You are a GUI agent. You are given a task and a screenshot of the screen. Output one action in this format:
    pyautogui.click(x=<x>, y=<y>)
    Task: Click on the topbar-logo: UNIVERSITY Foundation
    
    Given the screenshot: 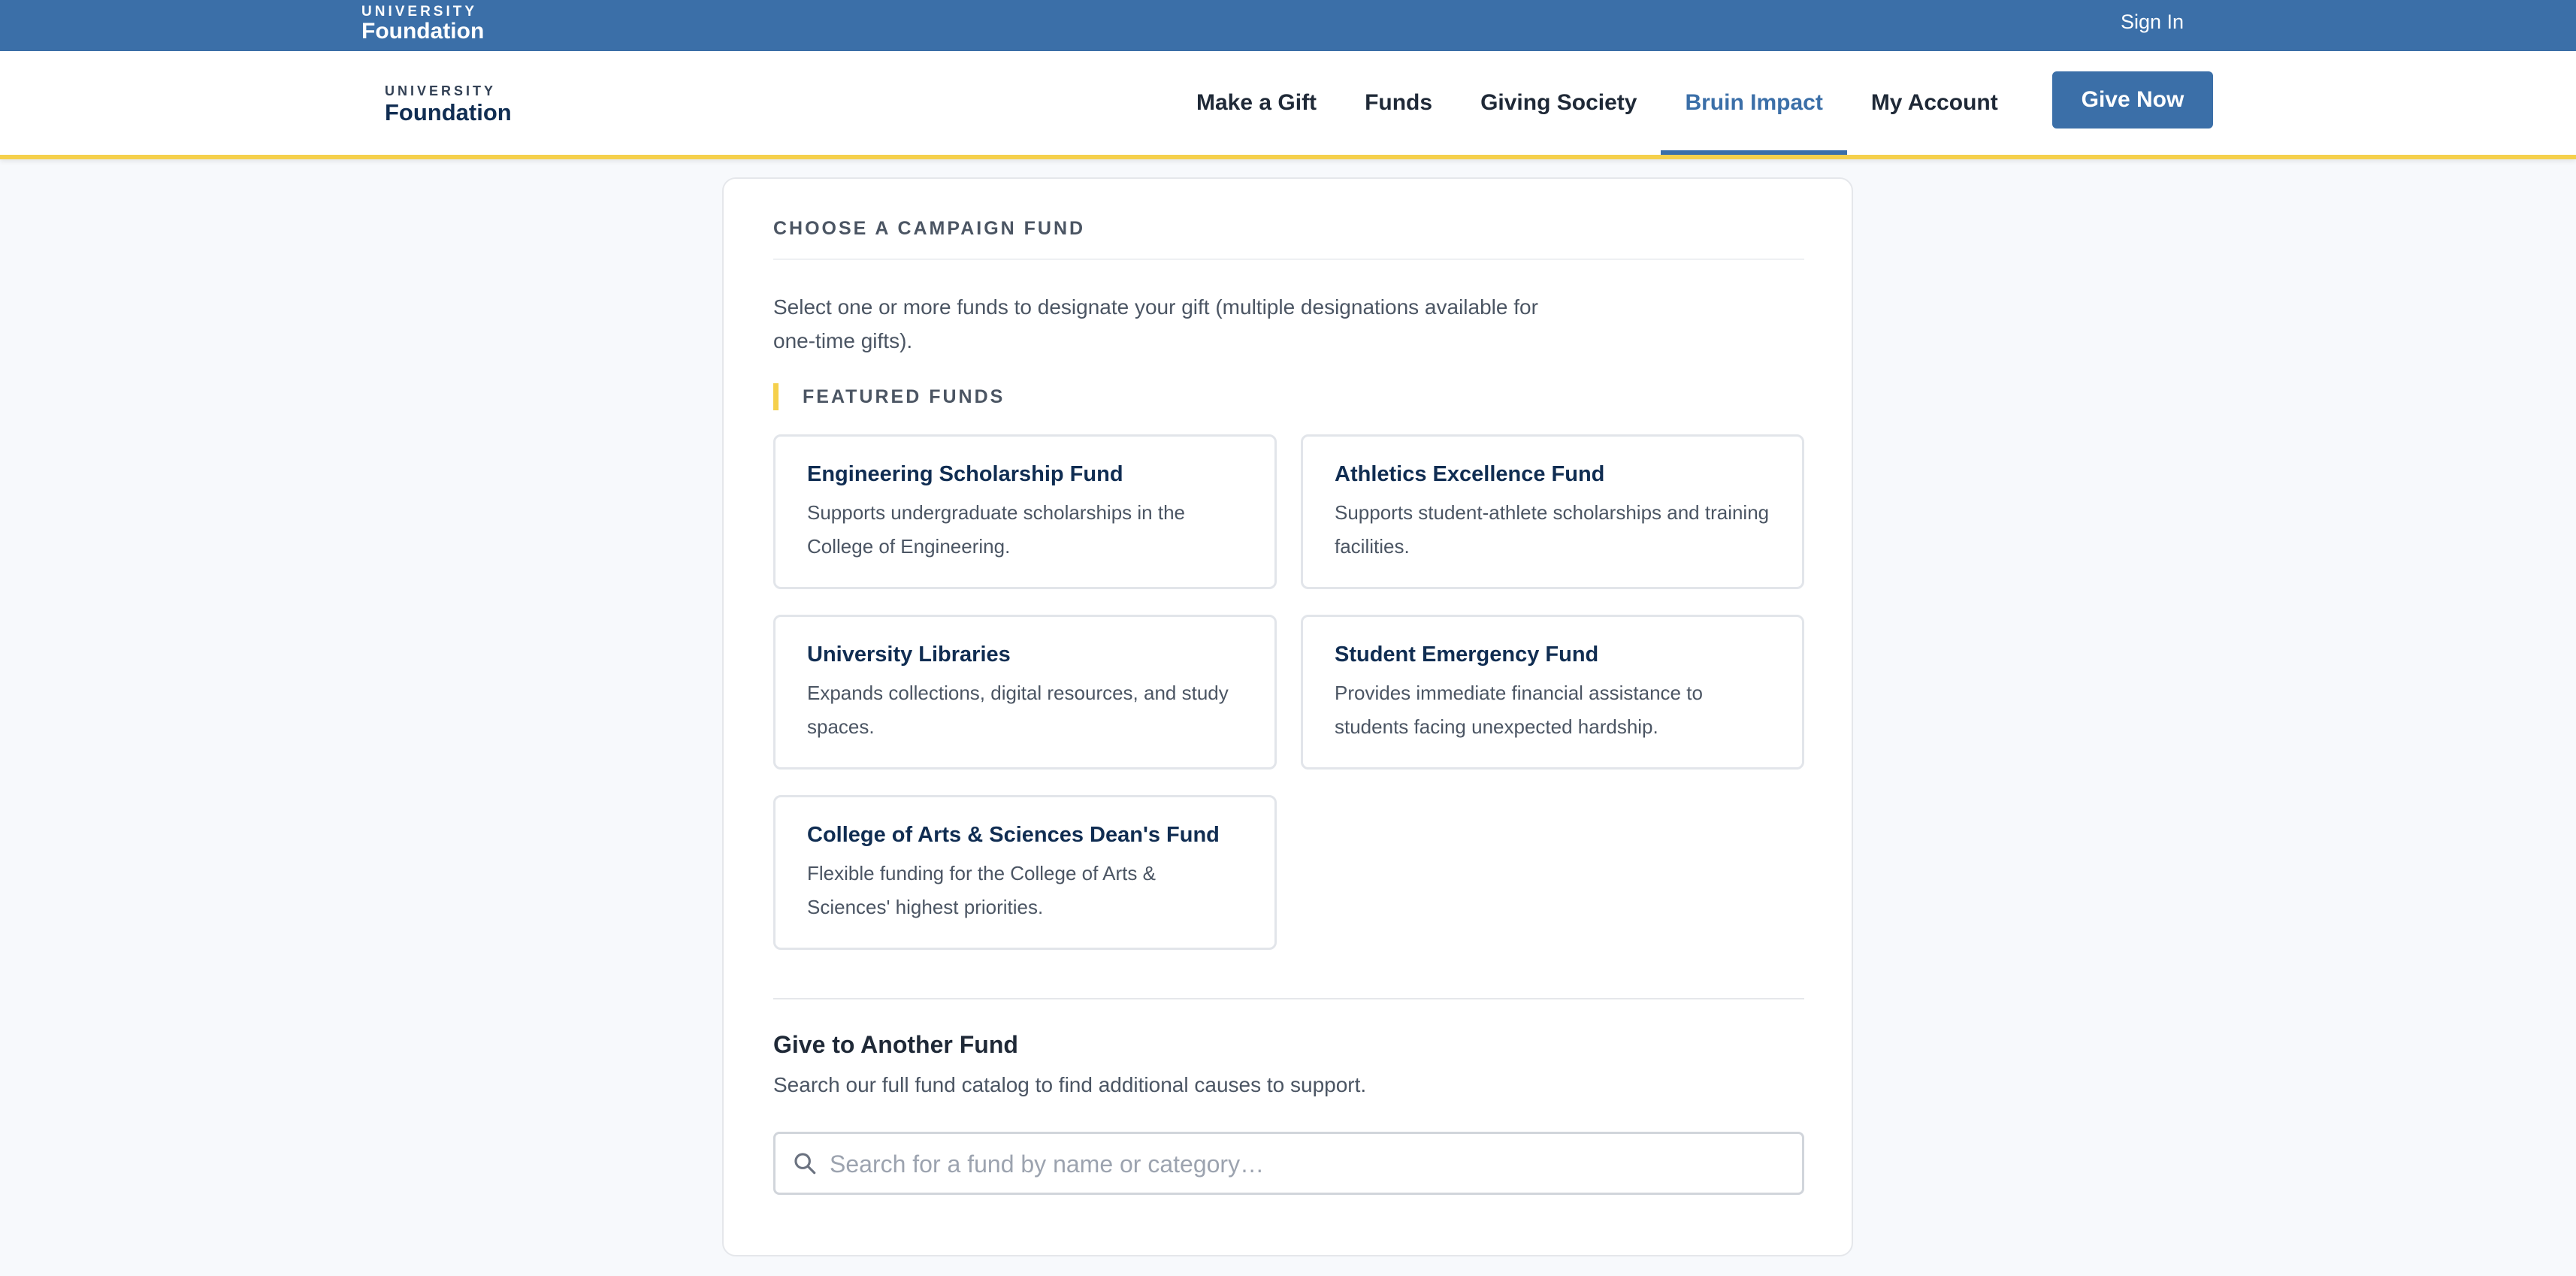 What is the action you would take?
    pyautogui.click(x=423, y=24)
    